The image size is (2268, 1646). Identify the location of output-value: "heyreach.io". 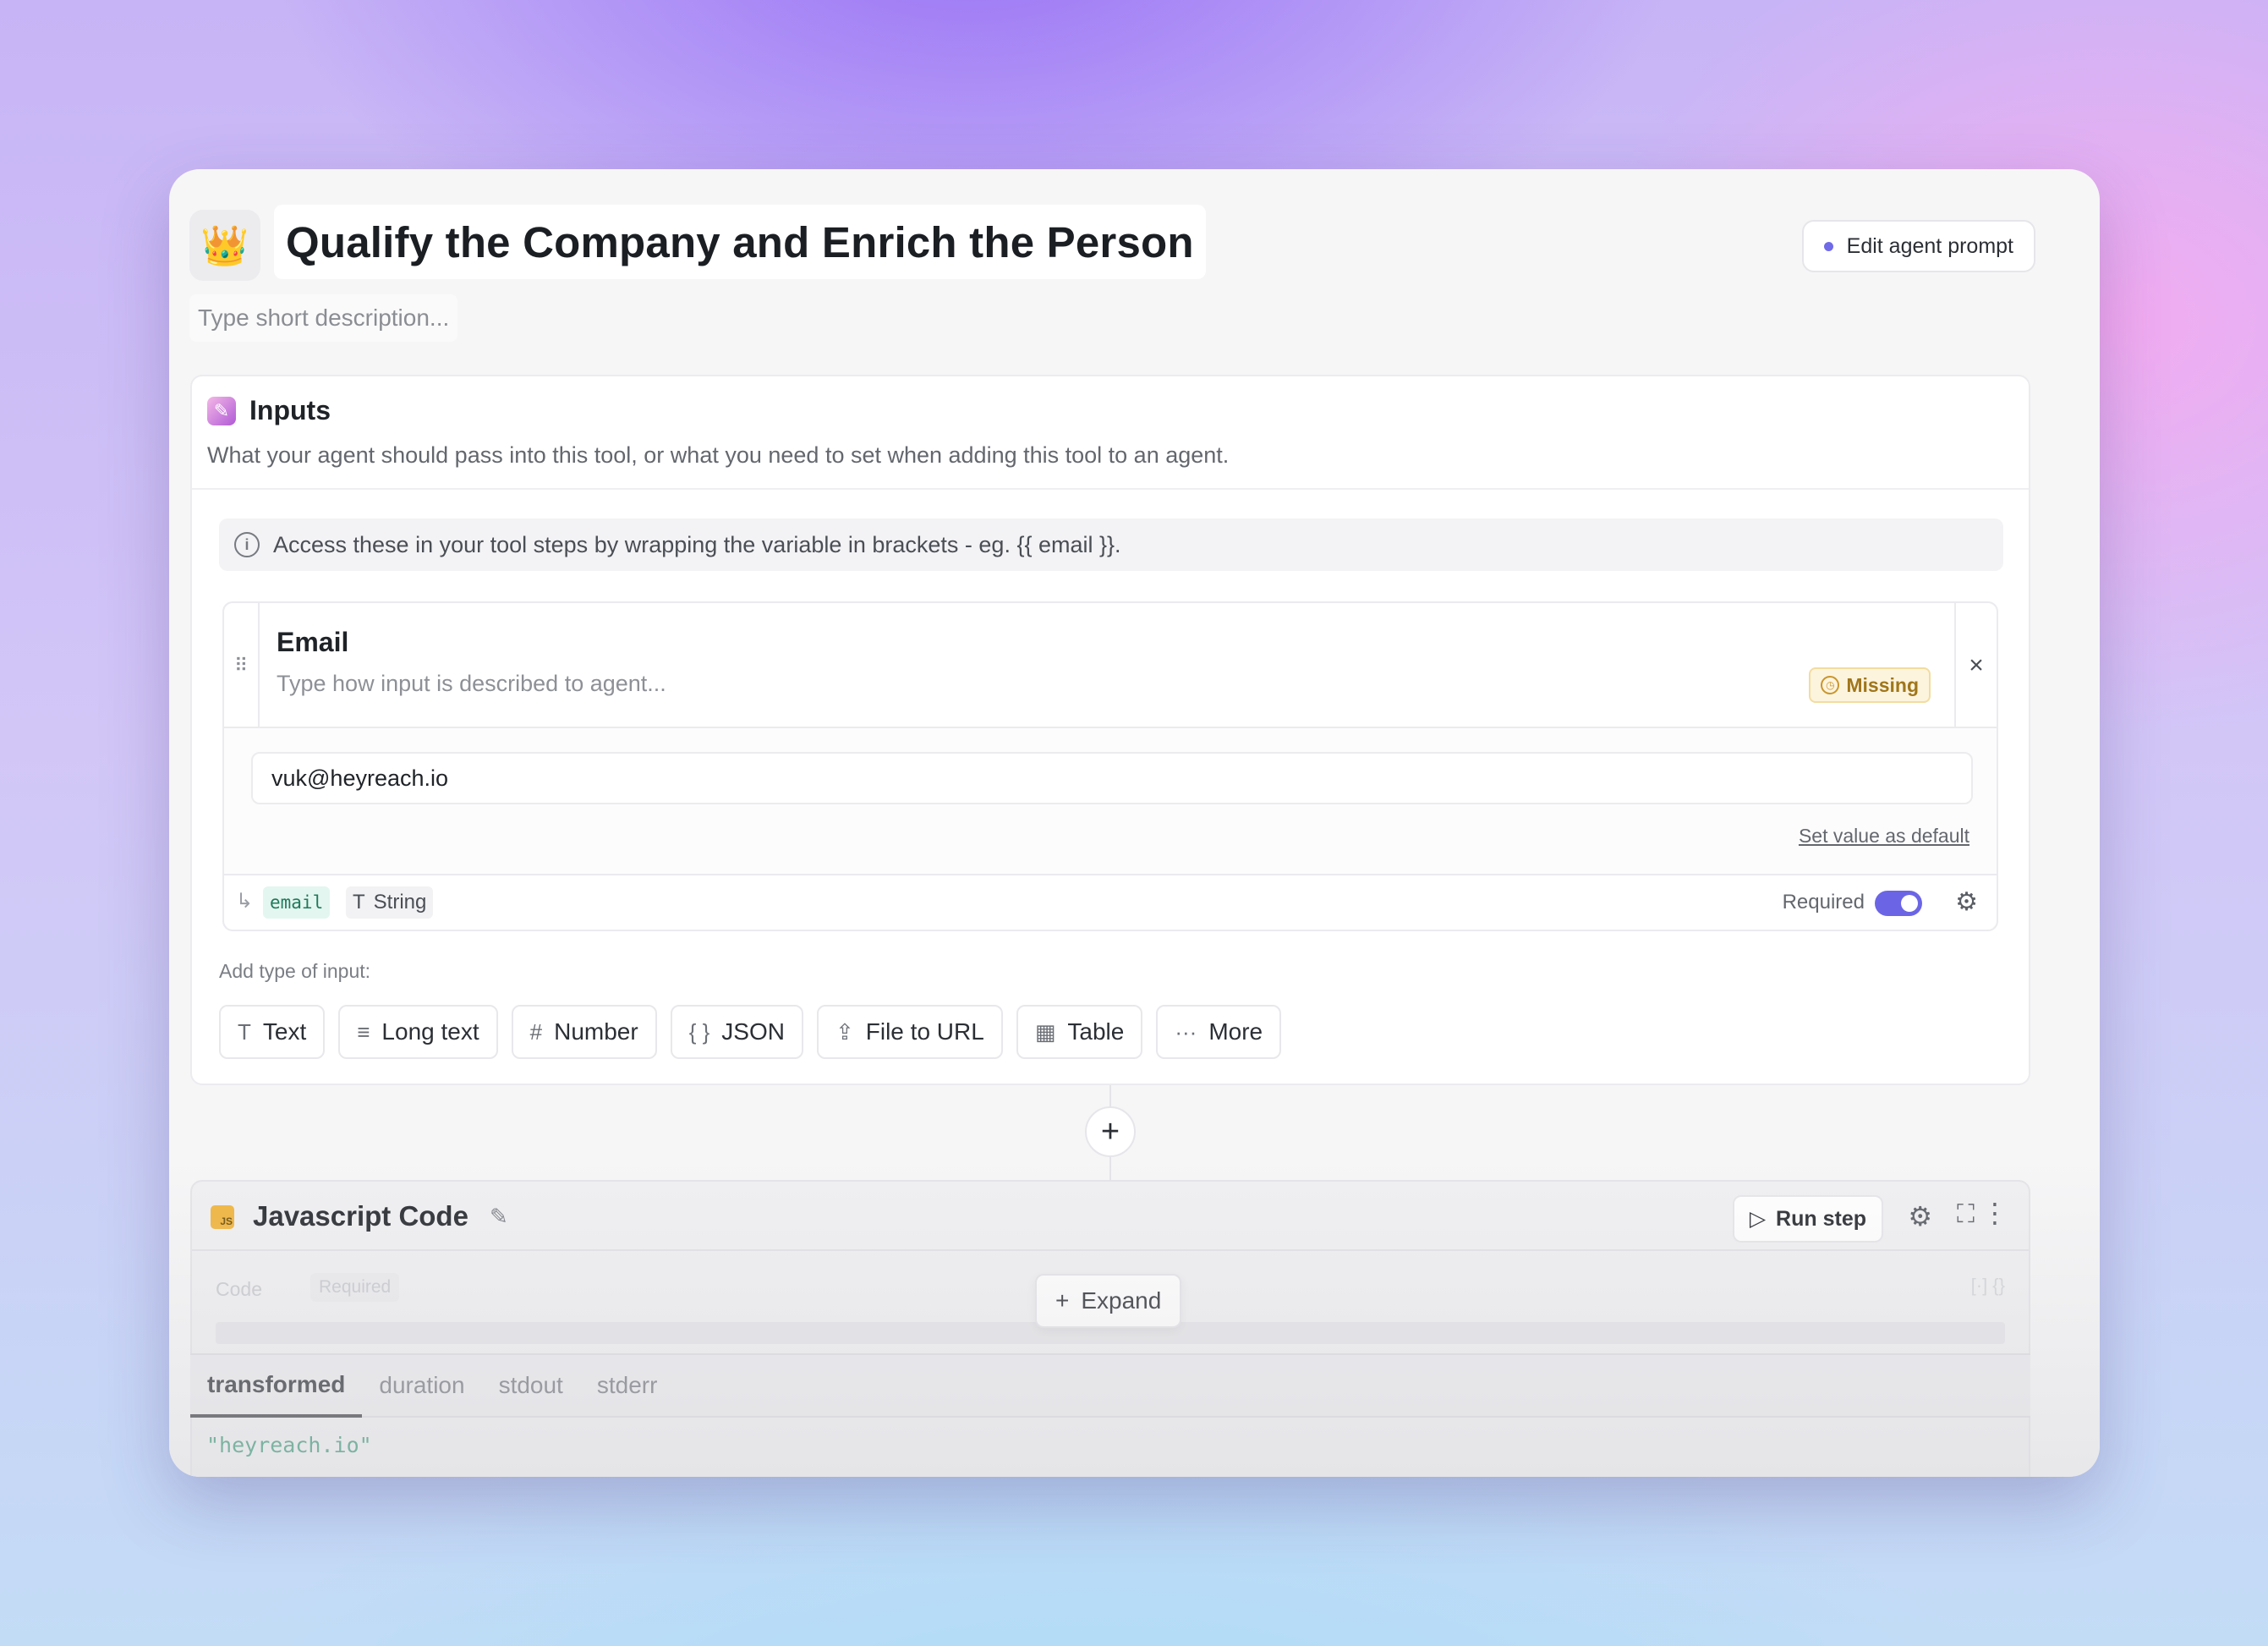
(289, 1445).